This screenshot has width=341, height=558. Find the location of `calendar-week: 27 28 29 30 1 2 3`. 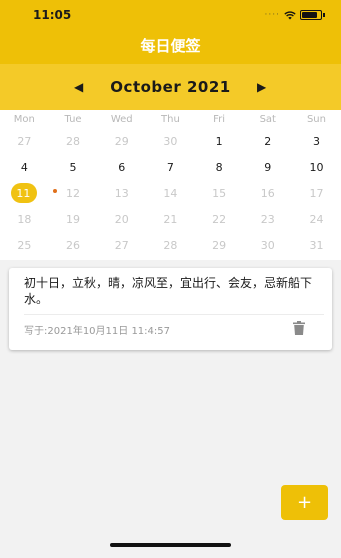

calendar-week: 27 28 29 30 1 2 3 is located at coordinates (170, 141).